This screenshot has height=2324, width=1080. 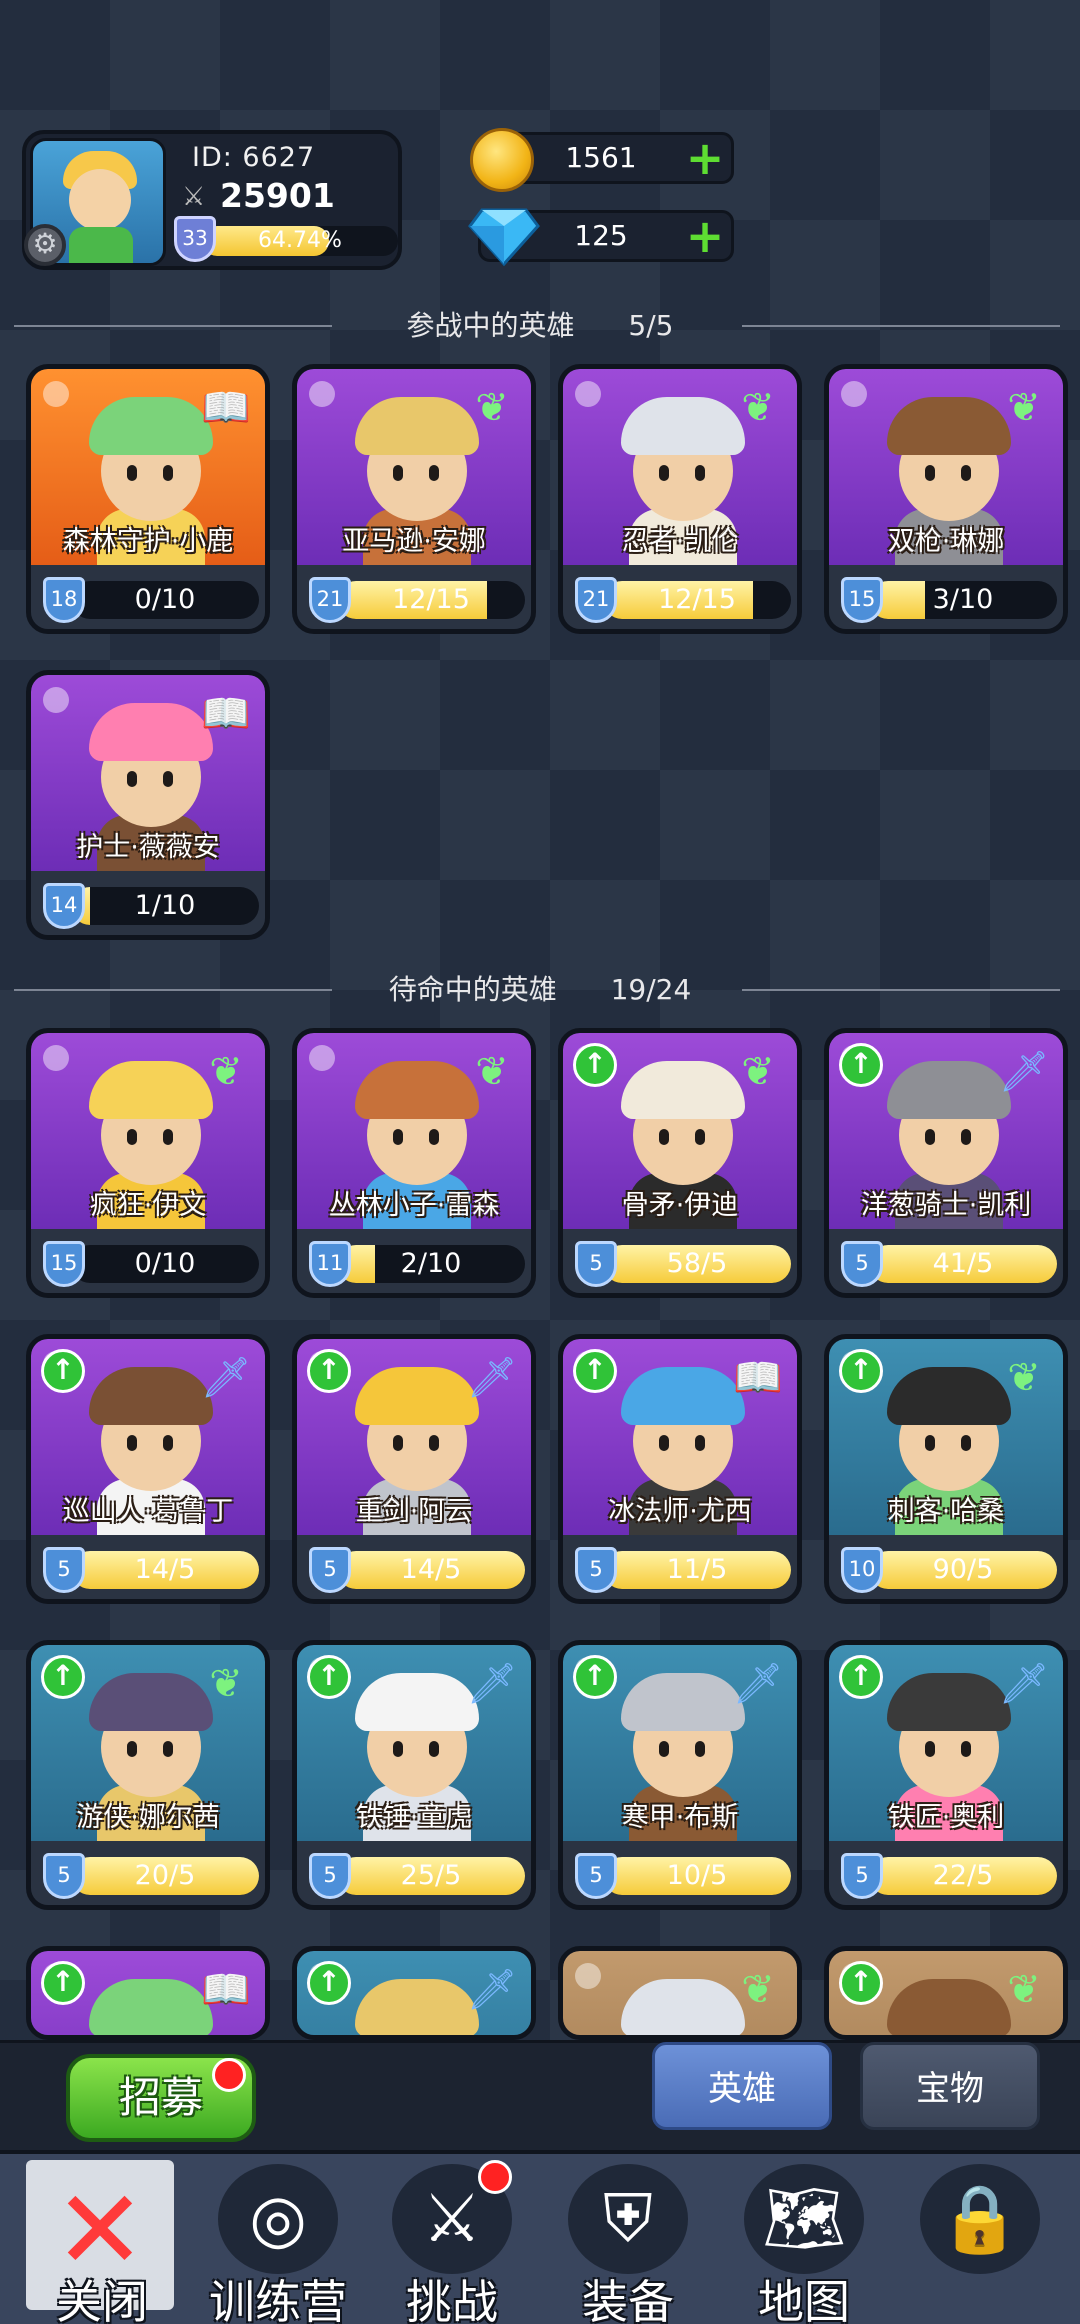 I want to click on hero-level-badge: 10, so click(x=862, y=1570).